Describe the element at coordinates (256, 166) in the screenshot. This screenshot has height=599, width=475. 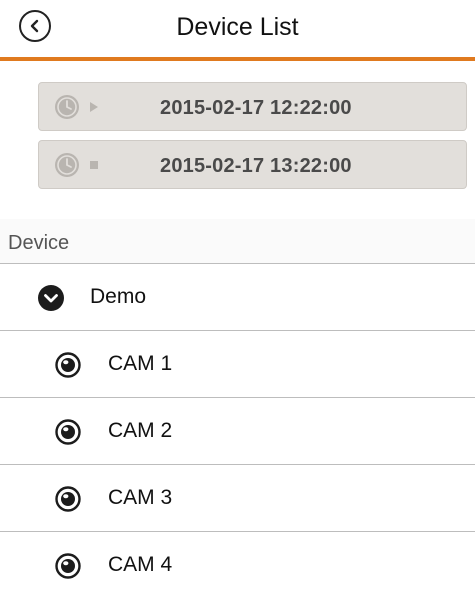
I see `end-time-value: 2015-02-17 13:22:00` at that location.